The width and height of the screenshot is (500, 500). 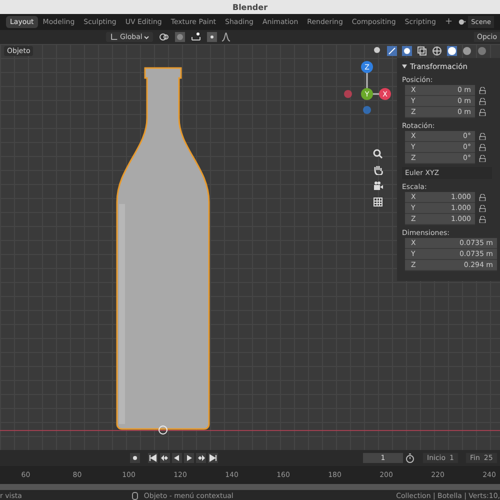 I want to click on play-icon, so click(x=189, y=458).